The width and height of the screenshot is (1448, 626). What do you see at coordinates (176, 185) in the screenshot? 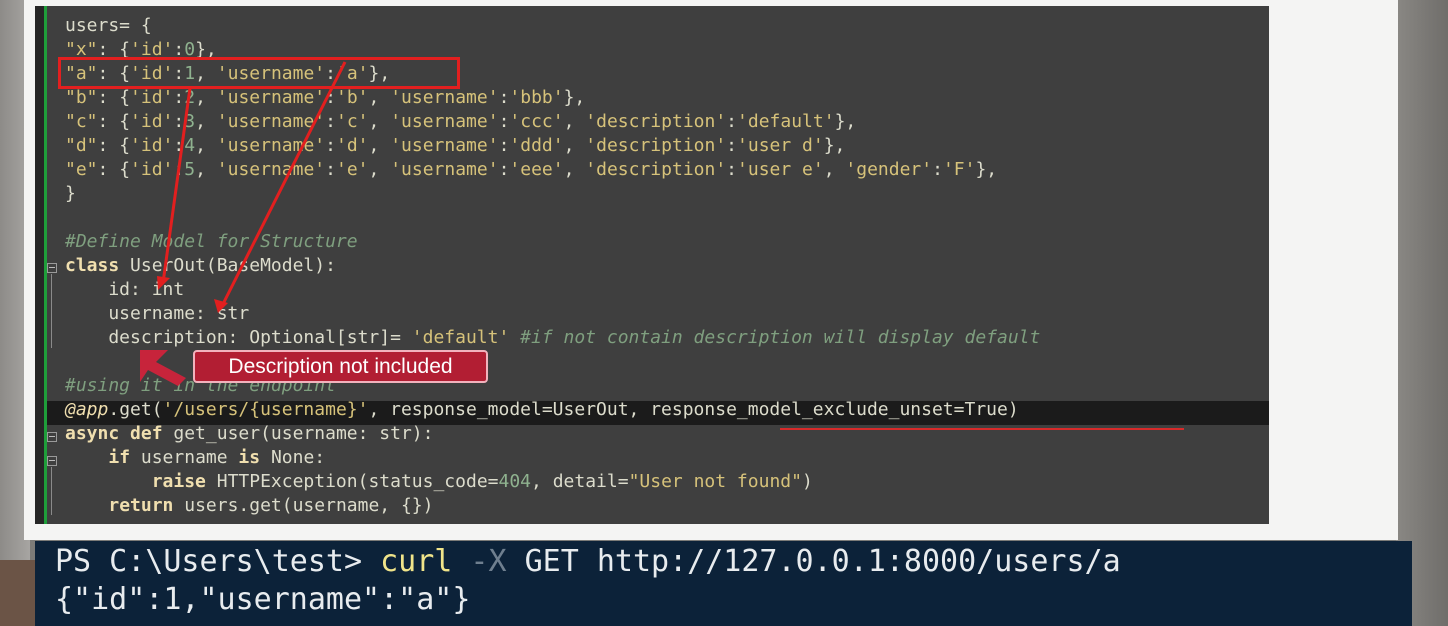
I see `arrow-id-line` at bounding box center [176, 185].